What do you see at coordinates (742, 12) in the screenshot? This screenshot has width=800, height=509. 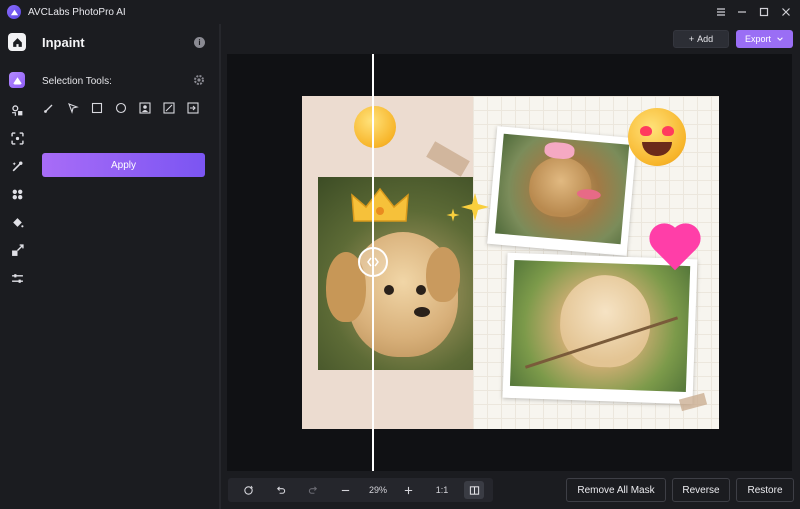 I see `minimize-icon` at bounding box center [742, 12].